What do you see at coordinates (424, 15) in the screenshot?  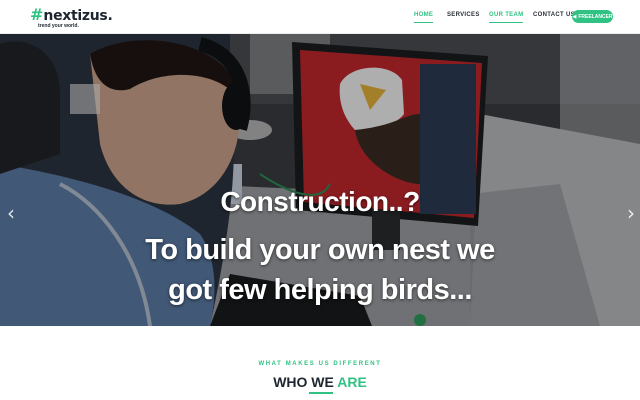 I see `nav-home-label: HOME` at bounding box center [424, 15].